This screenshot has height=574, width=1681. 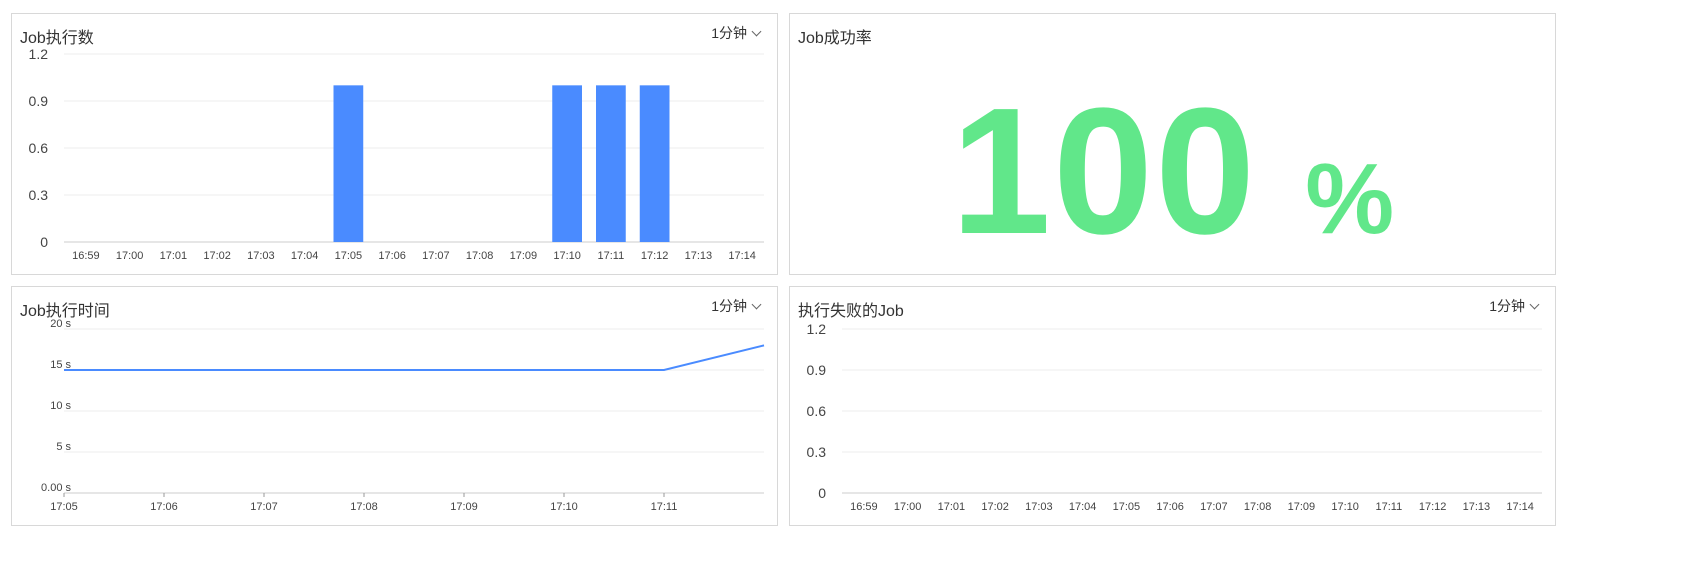 What do you see at coordinates (414, 357) in the screenshot?
I see `series-line` at bounding box center [414, 357].